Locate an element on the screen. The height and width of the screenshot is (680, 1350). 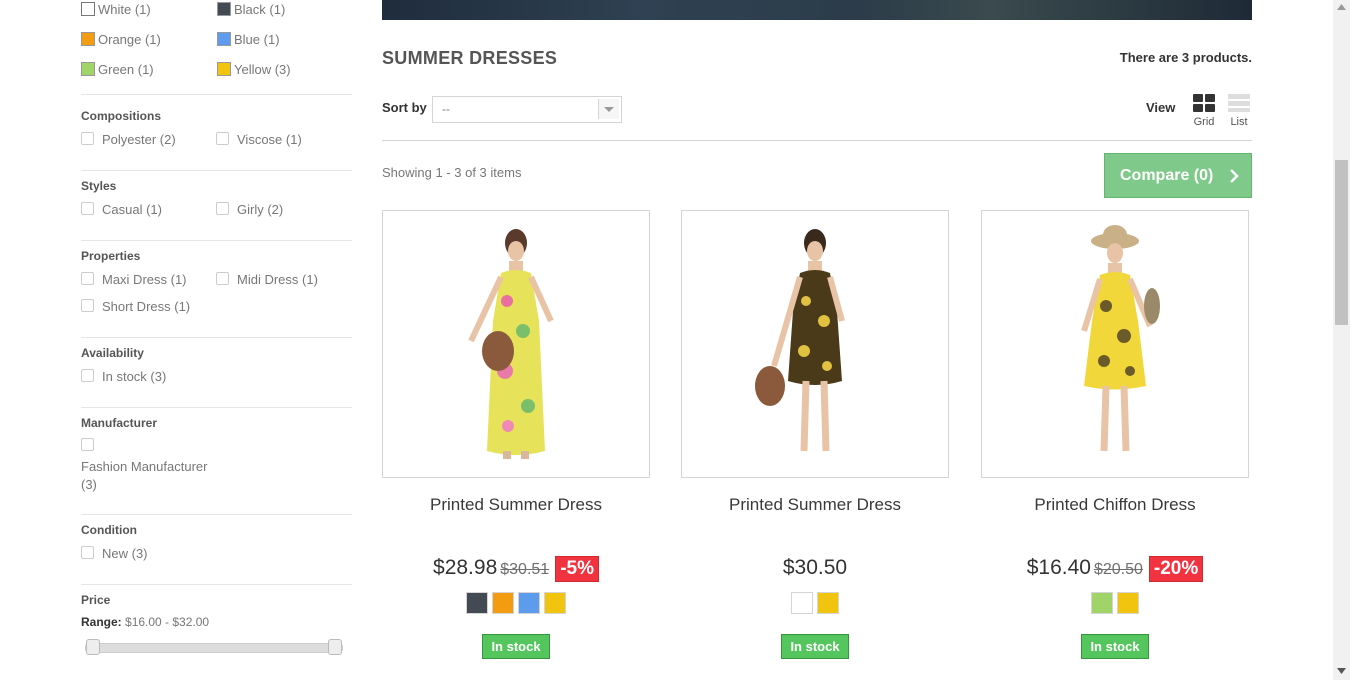
condition-title: Condition is located at coordinates (109, 530).